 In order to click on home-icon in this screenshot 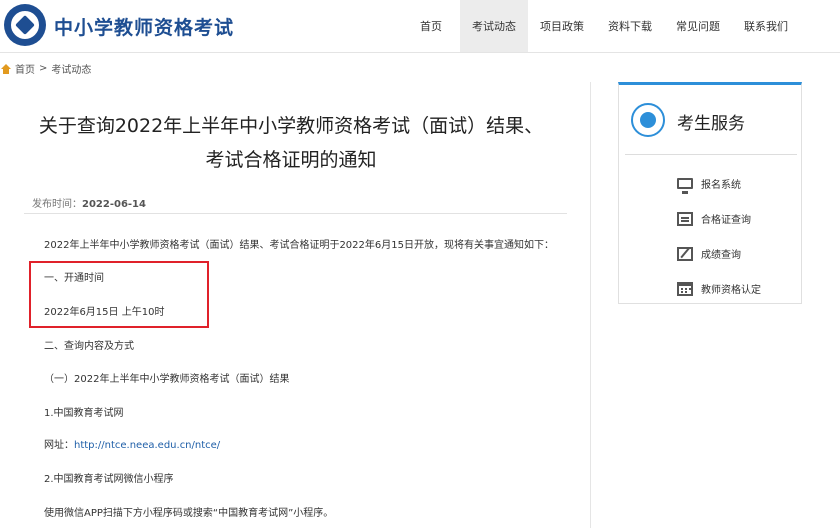, I will do `click(6, 68)`.